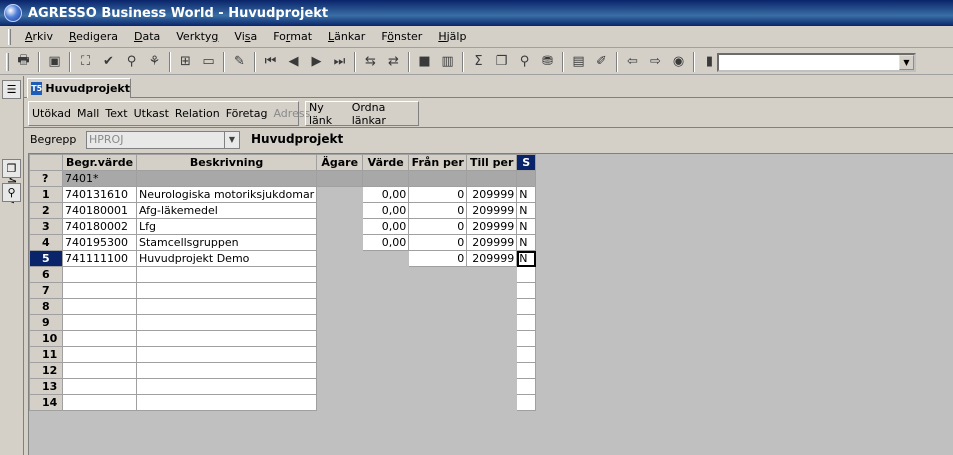  I want to click on subtoolbar-button: Utökad, so click(51, 113).